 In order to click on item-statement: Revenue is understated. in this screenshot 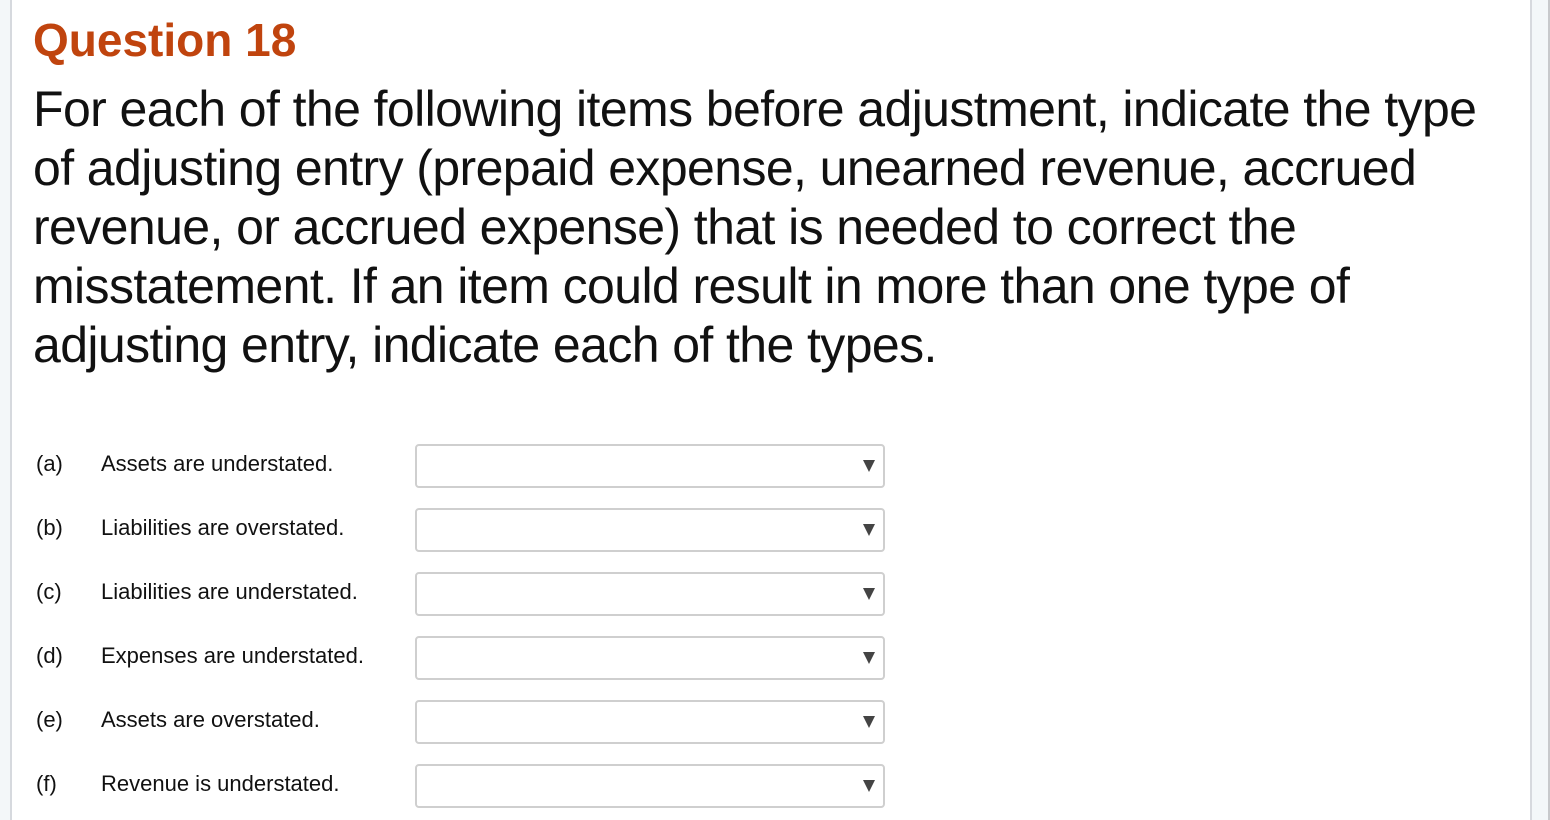, I will do `click(220, 783)`.